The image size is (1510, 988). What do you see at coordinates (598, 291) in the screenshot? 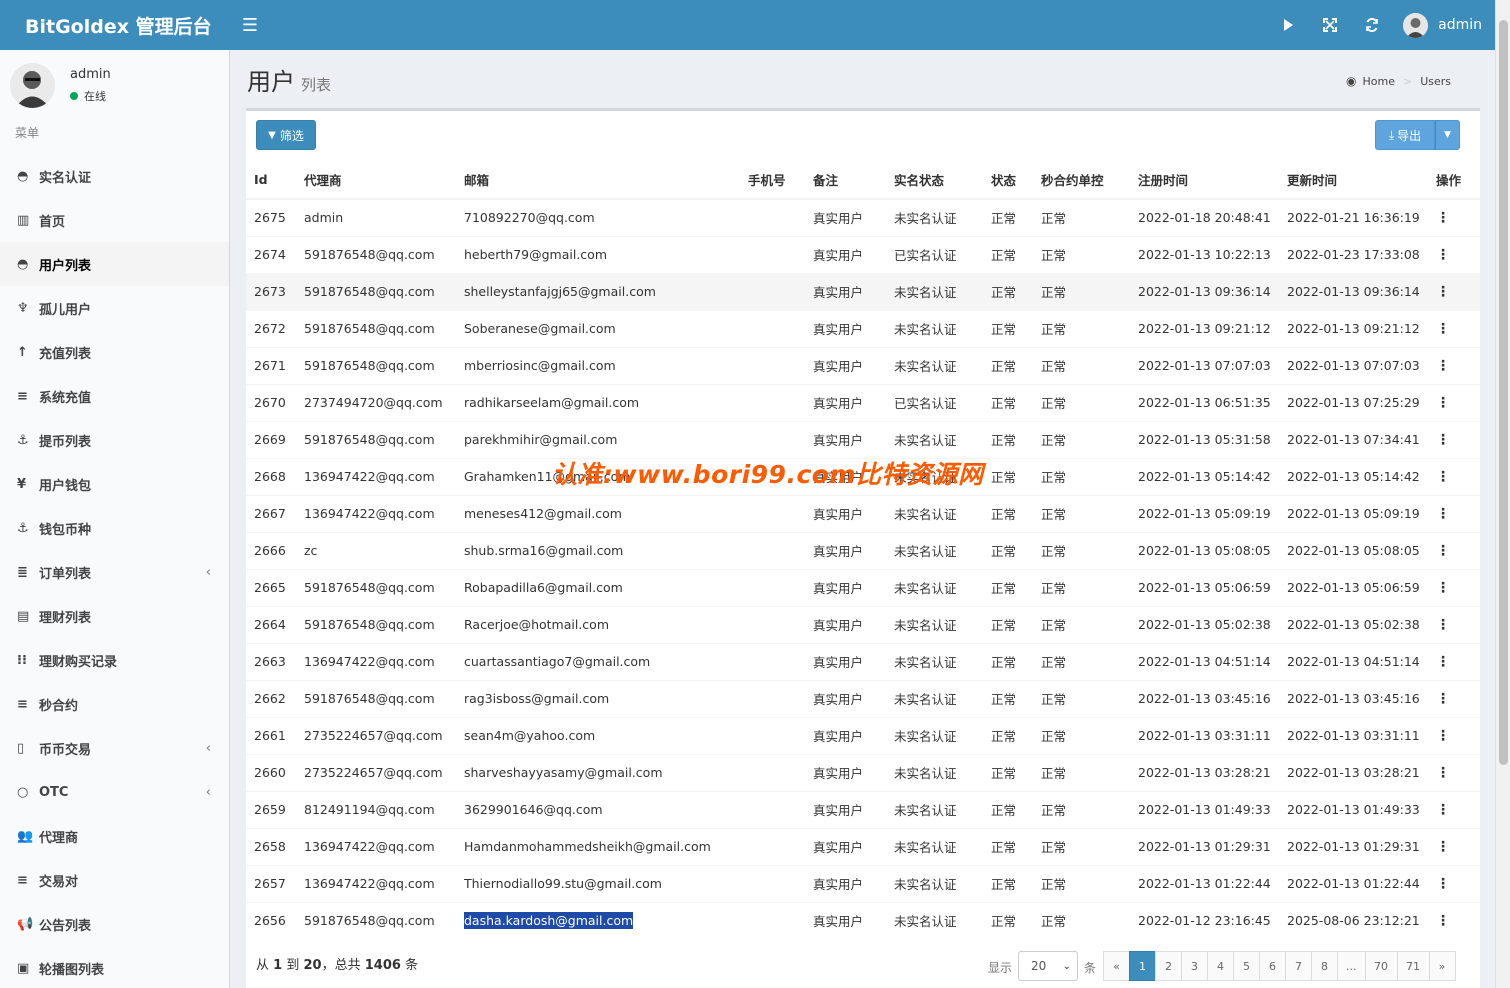
I see `table-cell: shelleystanfajgj65@gmail.com` at bounding box center [598, 291].